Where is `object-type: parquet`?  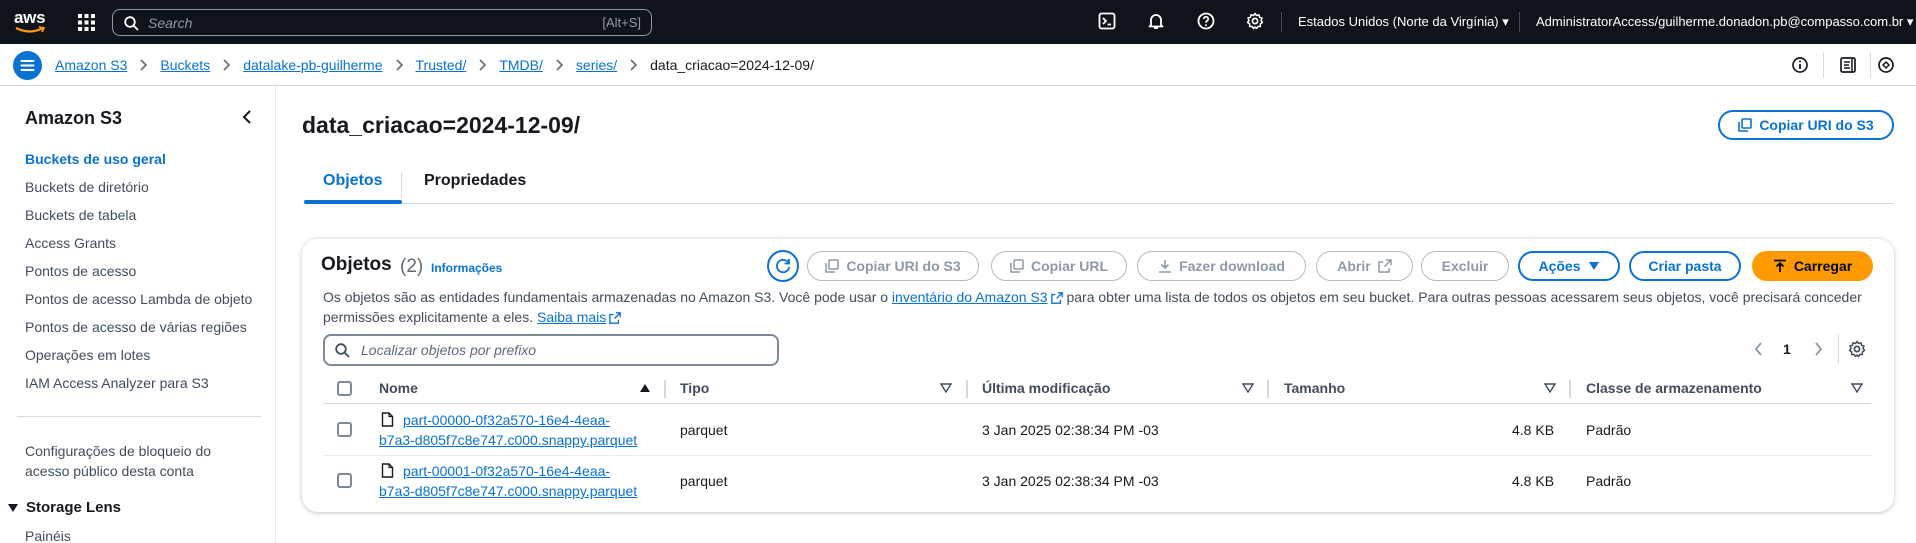
object-type: parquet is located at coordinates (704, 481).